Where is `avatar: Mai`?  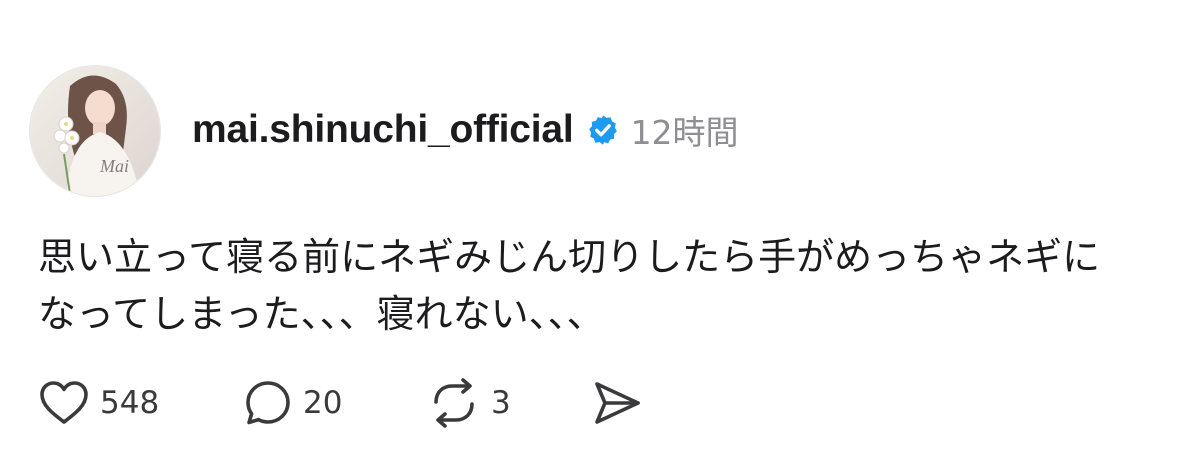 avatar: Mai is located at coordinates (95, 131).